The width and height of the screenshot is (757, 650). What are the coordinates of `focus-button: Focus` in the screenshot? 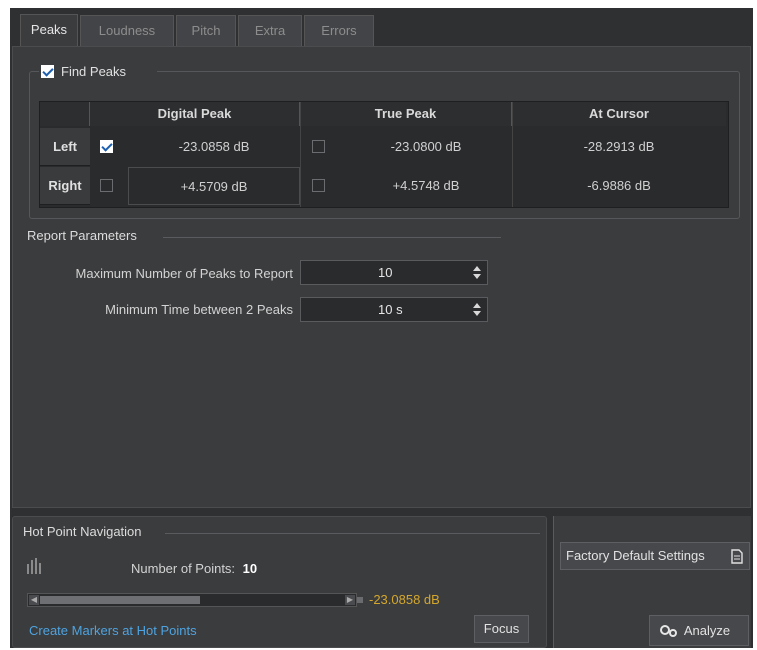 It's located at (501, 629).